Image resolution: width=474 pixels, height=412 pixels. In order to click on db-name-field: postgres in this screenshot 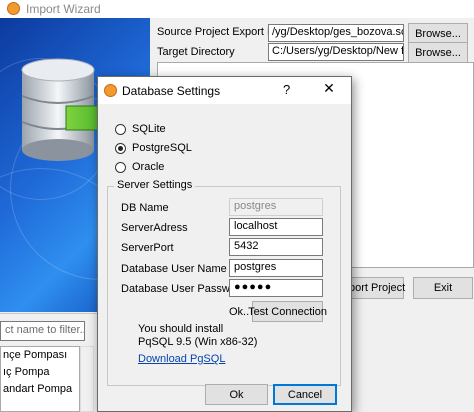, I will do `click(276, 207)`.